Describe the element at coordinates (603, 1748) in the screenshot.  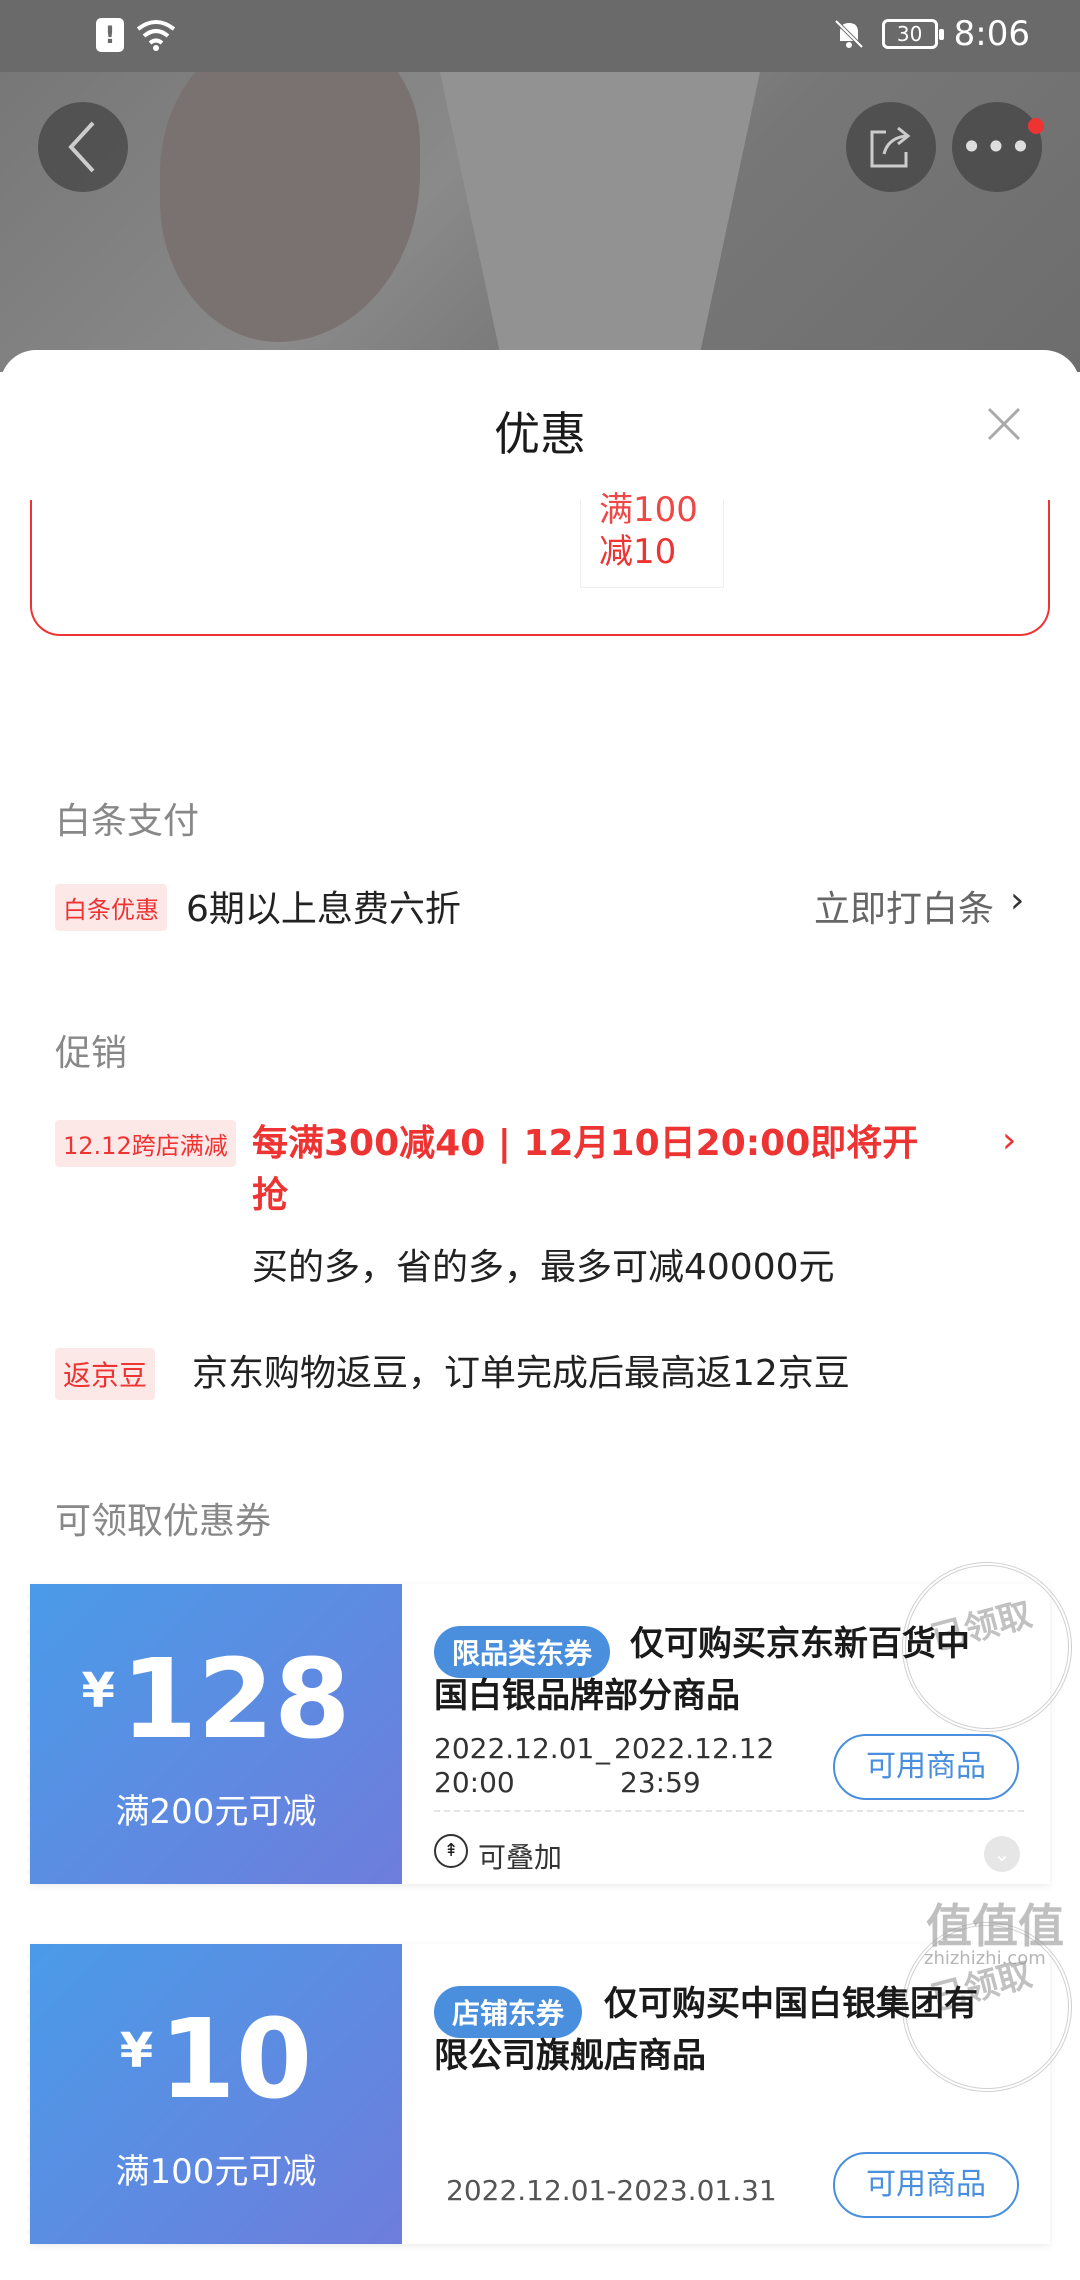
I see `coupon-date-sep: _` at that location.